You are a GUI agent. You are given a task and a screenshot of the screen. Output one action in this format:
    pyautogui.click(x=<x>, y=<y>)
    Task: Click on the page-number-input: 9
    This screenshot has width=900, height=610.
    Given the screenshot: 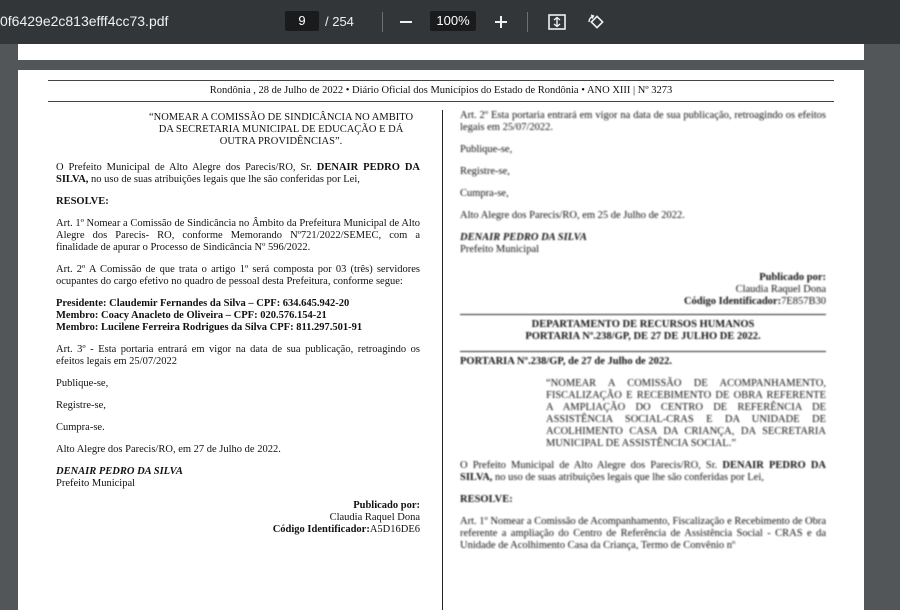 What is the action you would take?
    pyautogui.click(x=302, y=21)
    